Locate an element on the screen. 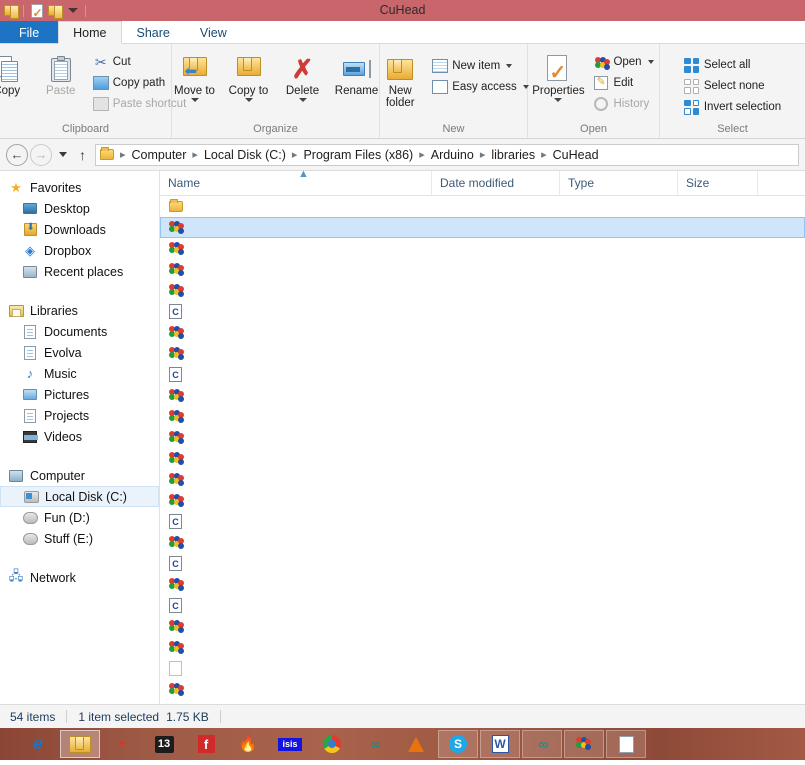  taskbar-button-isis-app: isis is located at coordinates (290, 744).